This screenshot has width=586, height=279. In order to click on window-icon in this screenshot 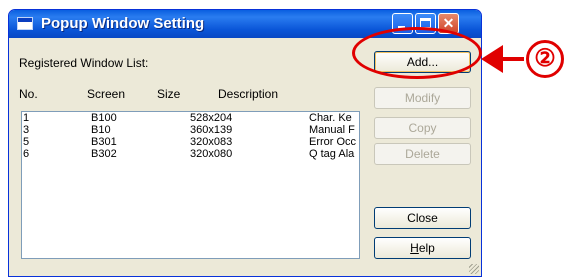, I will do `click(25, 23)`.